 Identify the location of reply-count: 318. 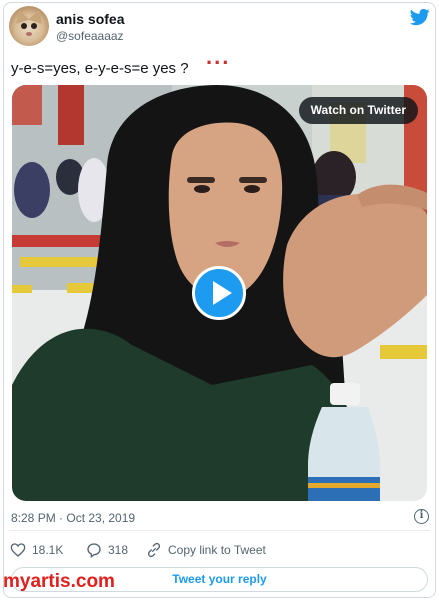
(118, 550).